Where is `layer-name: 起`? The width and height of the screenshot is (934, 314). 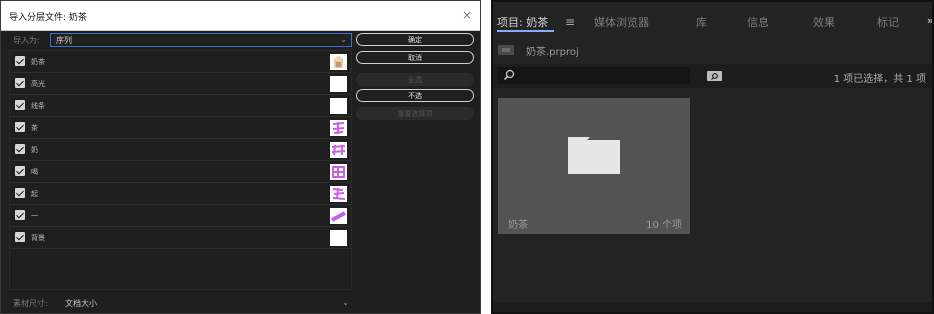 layer-name: 起 is located at coordinates (34, 194).